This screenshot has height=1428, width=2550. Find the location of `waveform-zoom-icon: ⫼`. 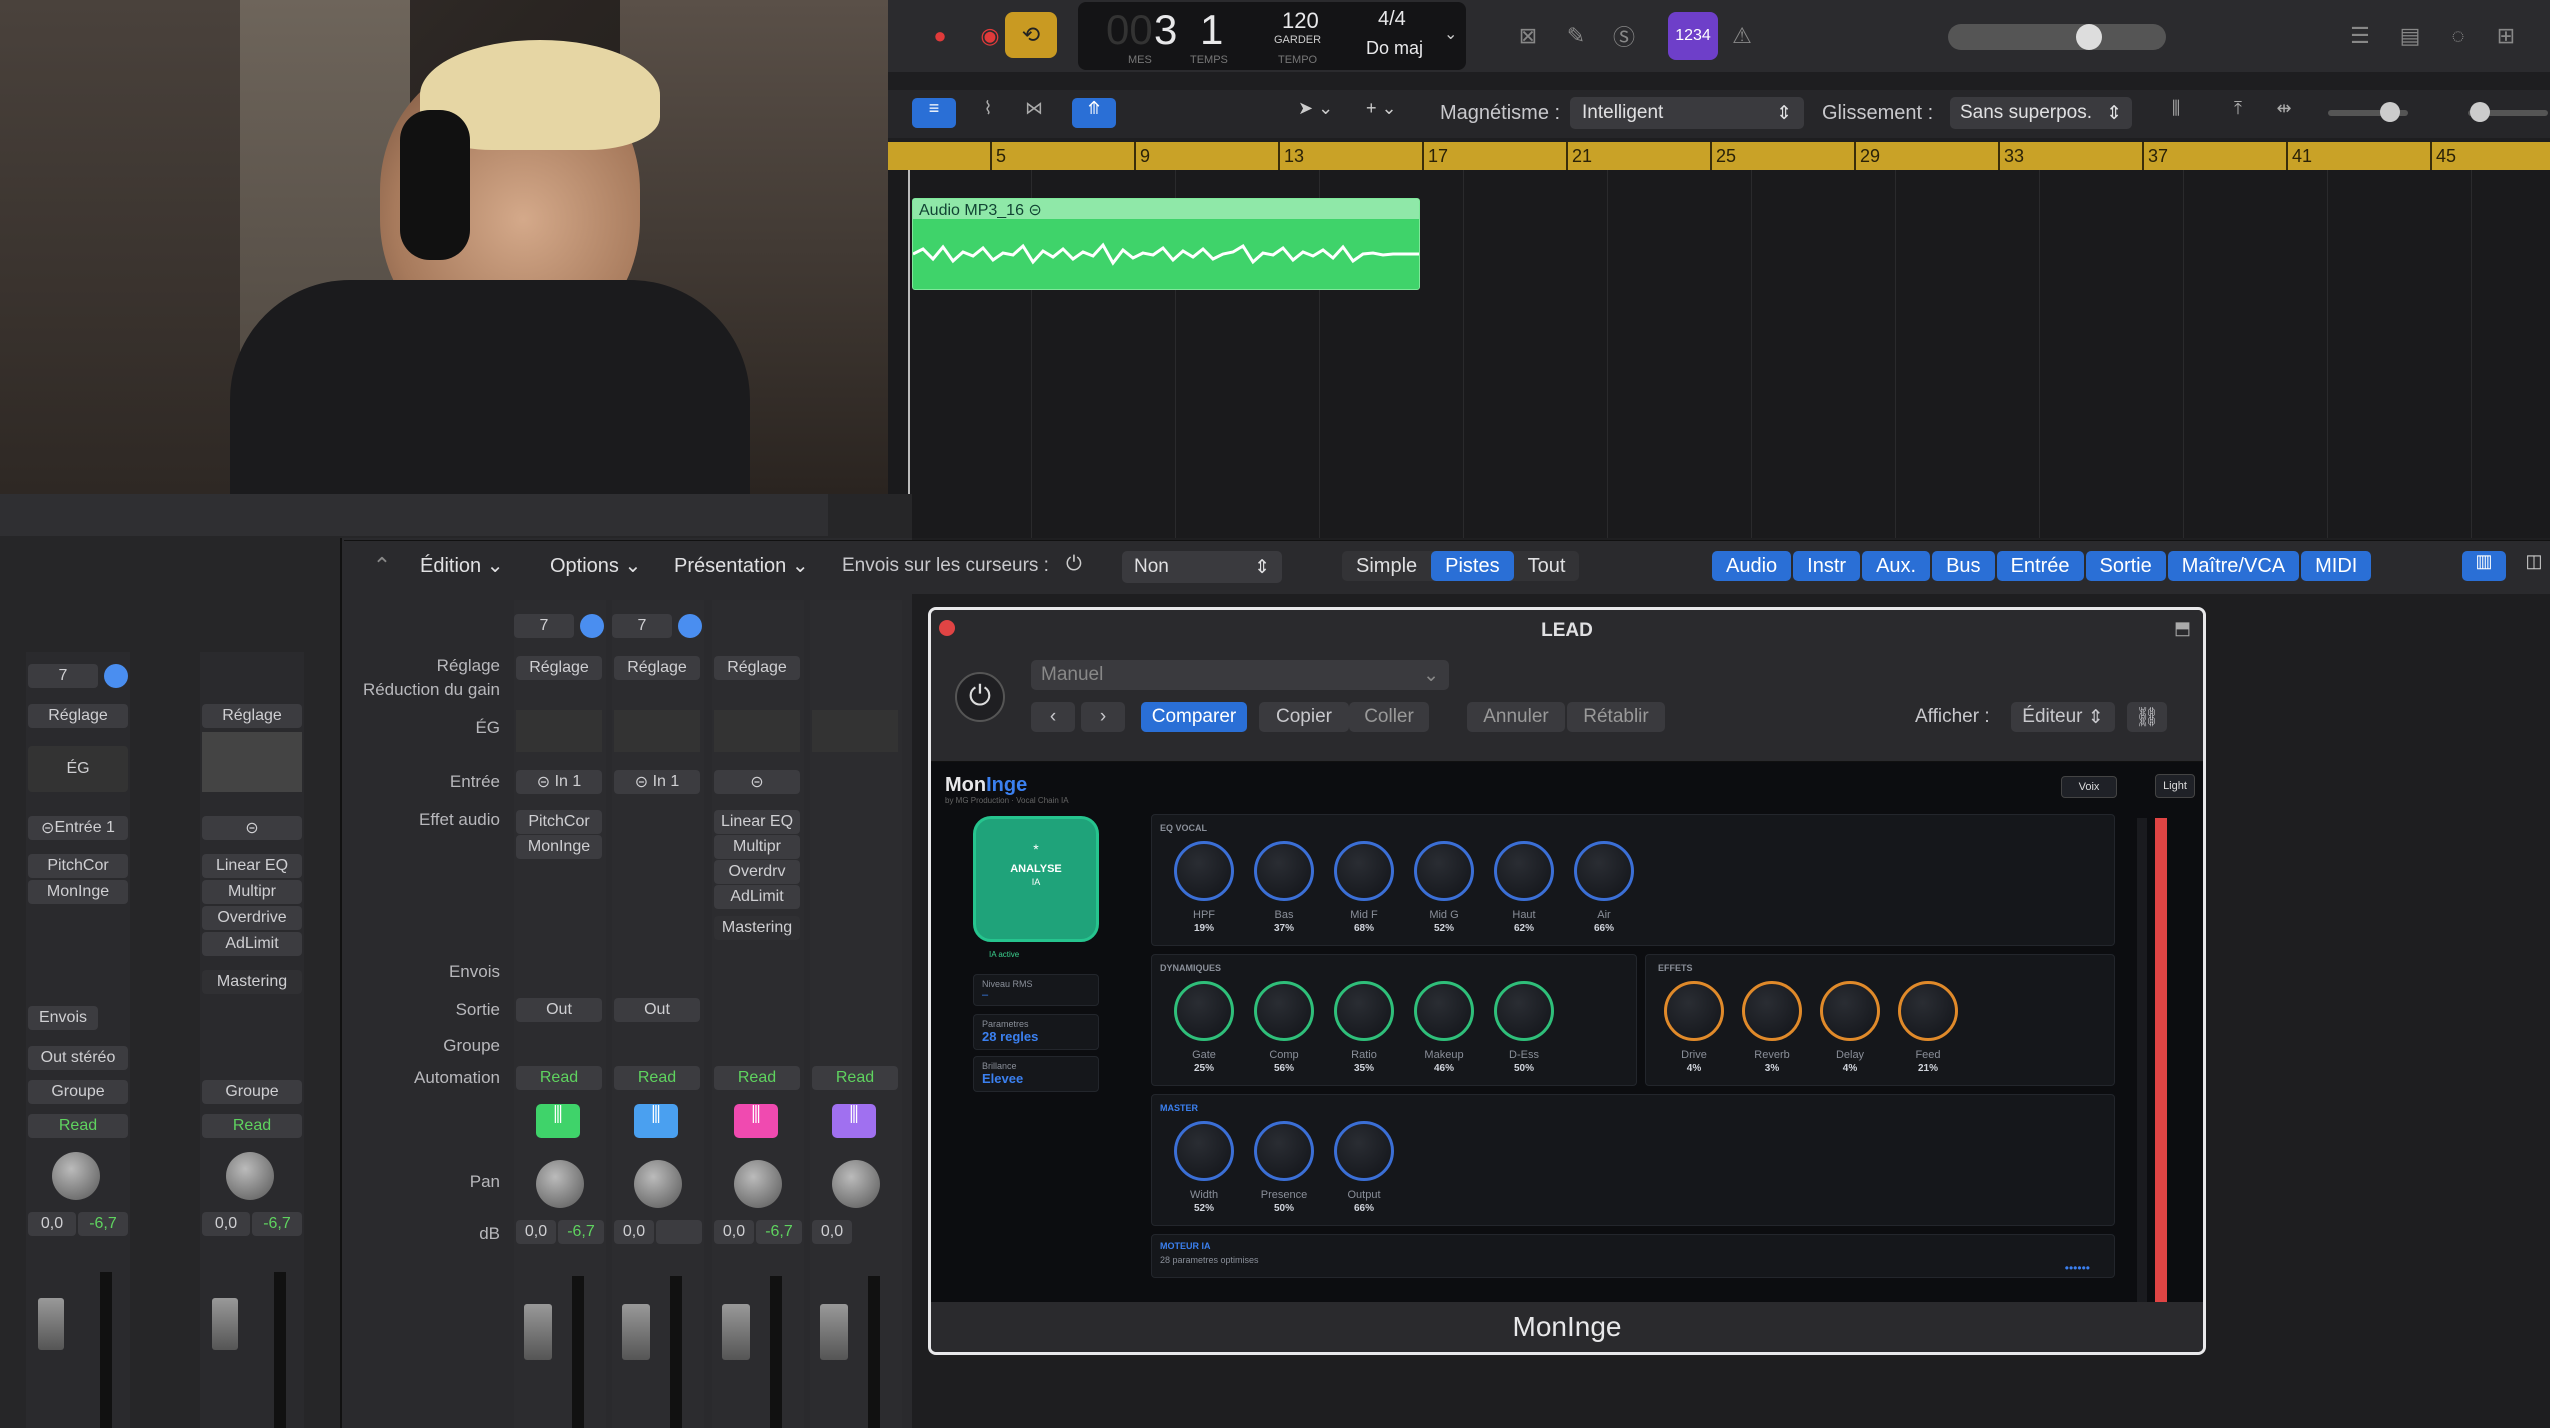

waveform-zoom-icon: ⫼ is located at coordinates (2176, 113).